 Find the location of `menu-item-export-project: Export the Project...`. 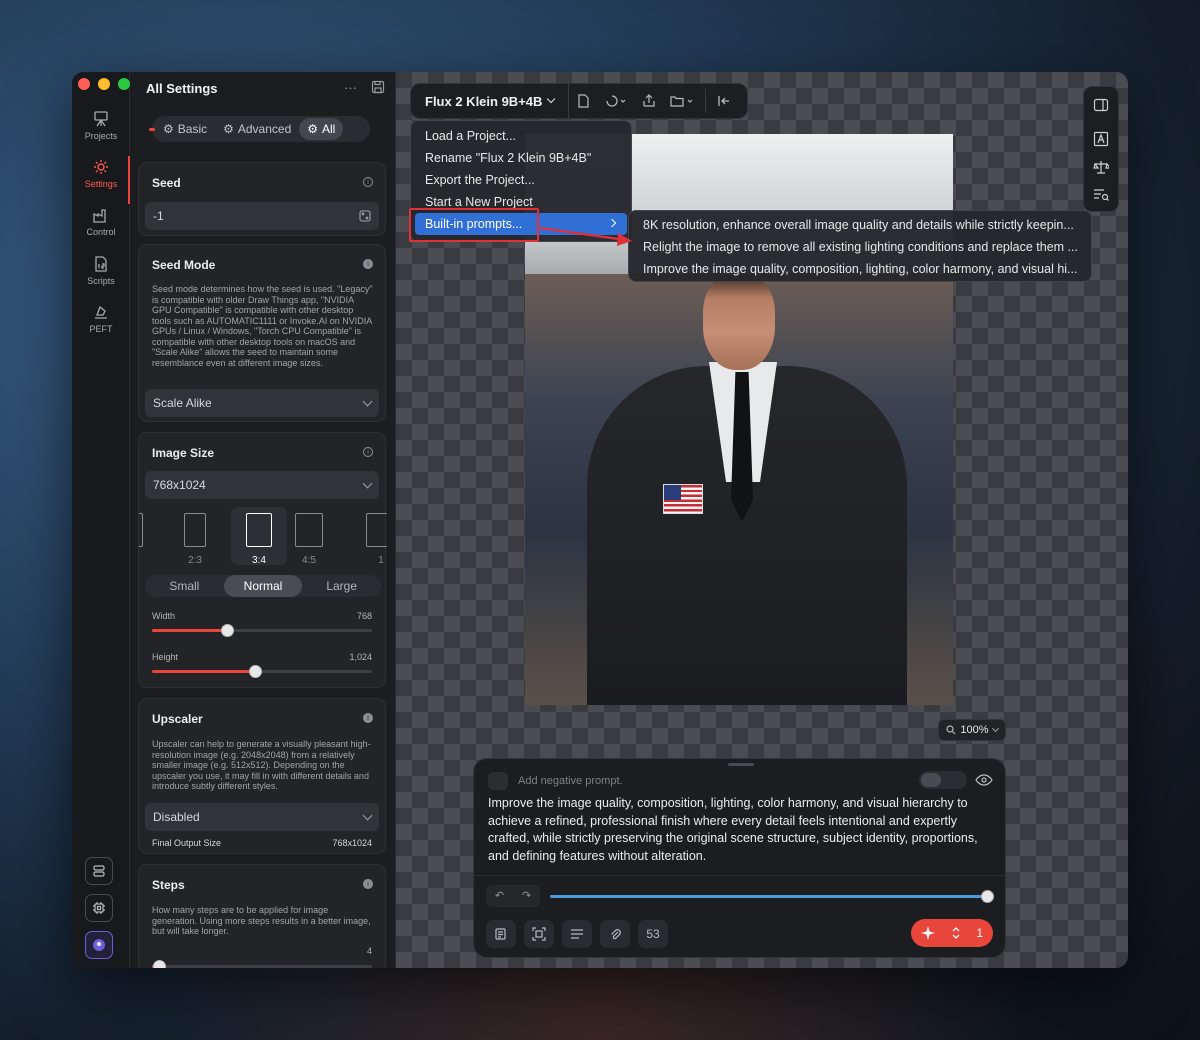

menu-item-export-project: Export the Project... is located at coordinates (521, 180).